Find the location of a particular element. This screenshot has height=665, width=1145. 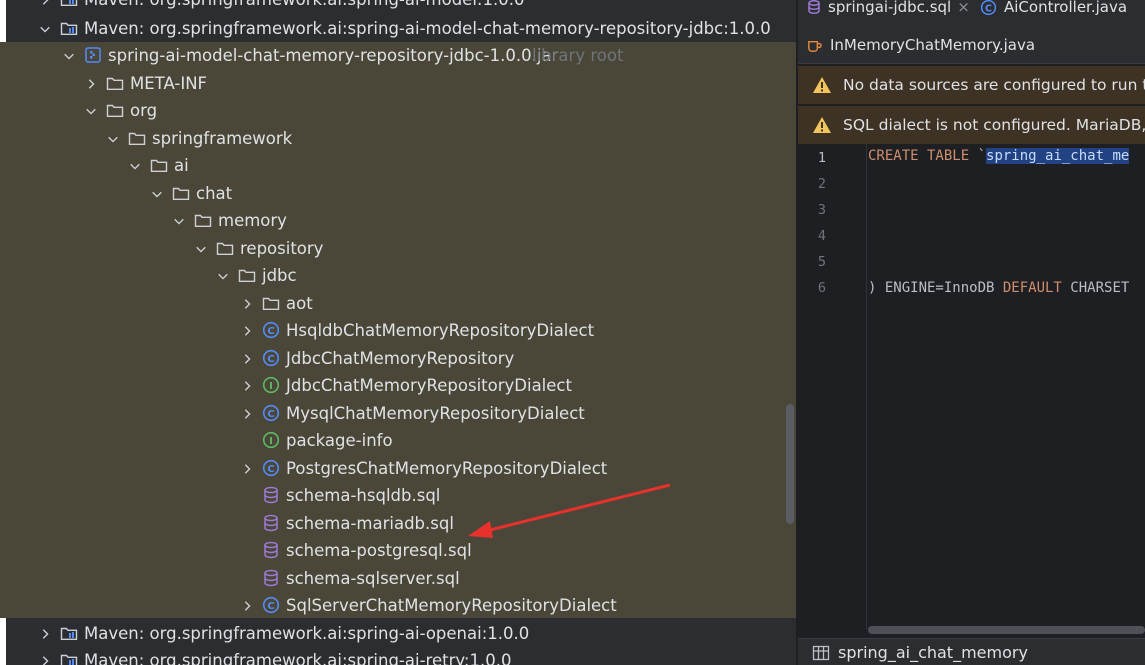

banner-text: SQL dialect is not configured. MariaDB, is located at coordinates (994, 125).